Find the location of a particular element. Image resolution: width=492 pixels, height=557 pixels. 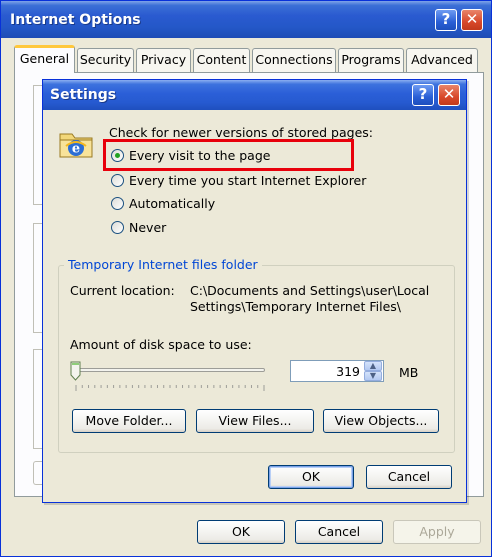

disk-space-label: Amount of disk space to use: is located at coordinates (161, 344).